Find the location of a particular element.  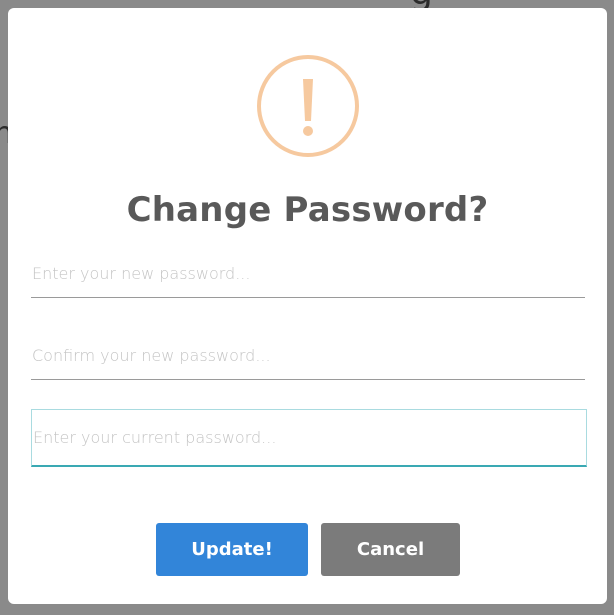

new-password-input is located at coordinates (308, 274).